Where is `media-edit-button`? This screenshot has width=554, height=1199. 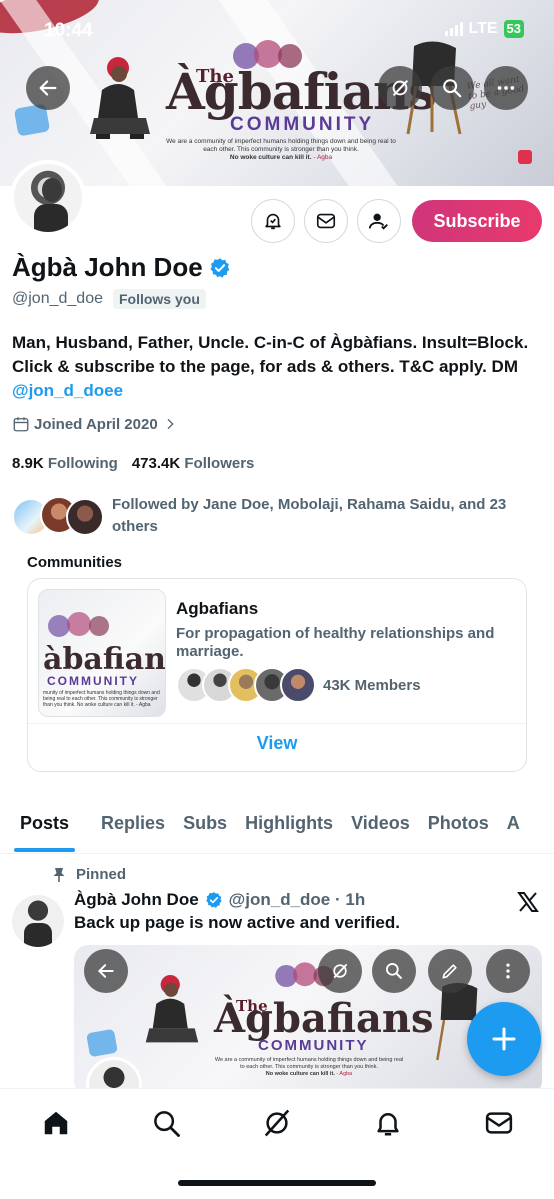 media-edit-button is located at coordinates (450, 971).